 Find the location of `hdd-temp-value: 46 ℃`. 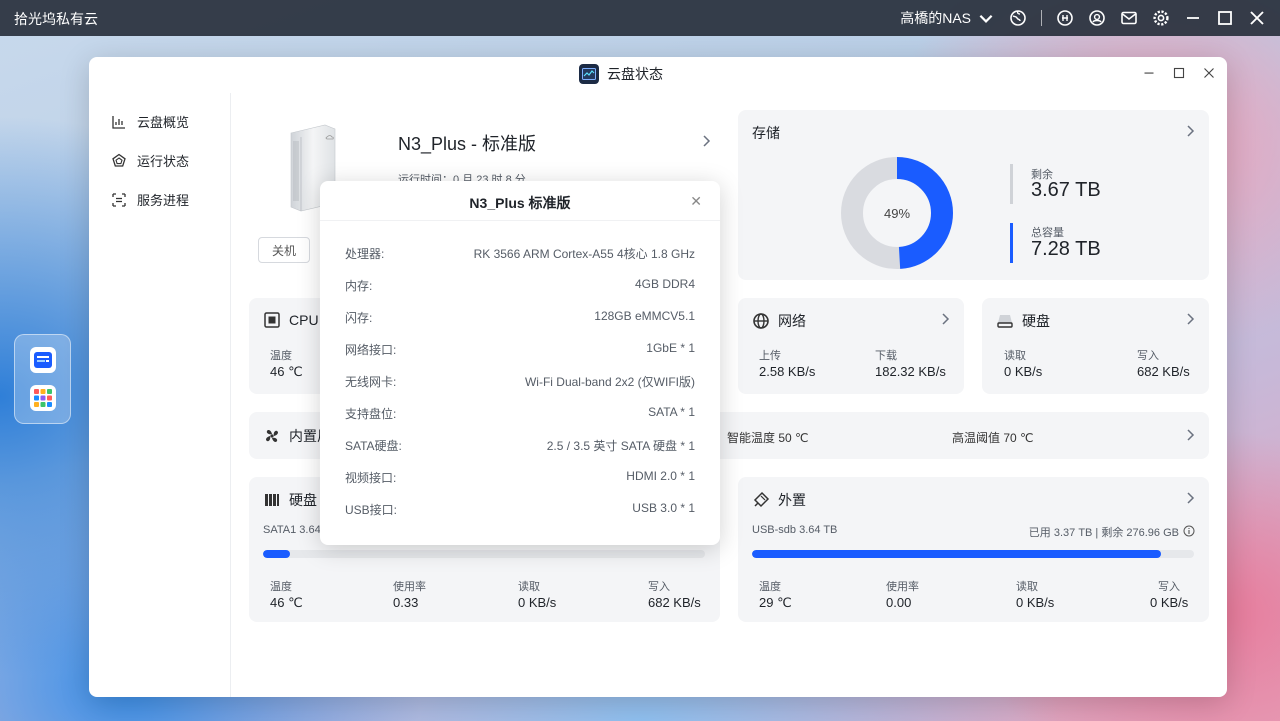

hdd-temp-value: 46 ℃ is located at coordinates (286, 602).